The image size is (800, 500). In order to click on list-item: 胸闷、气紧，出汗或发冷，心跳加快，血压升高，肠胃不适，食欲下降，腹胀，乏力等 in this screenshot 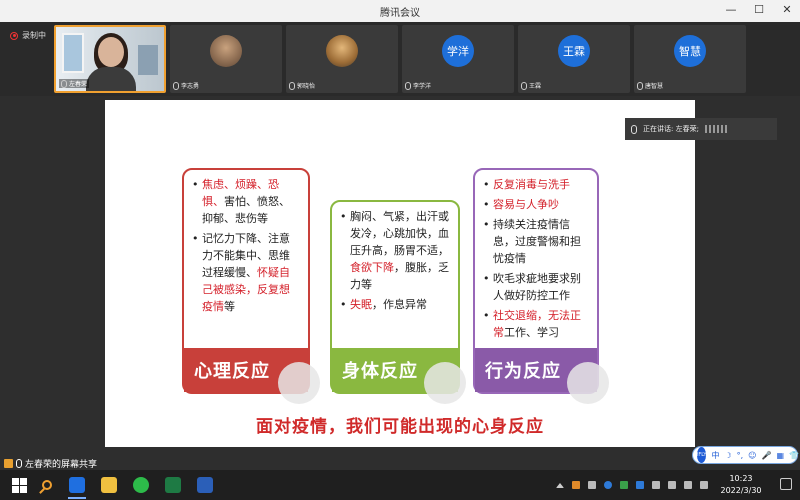, I will do `click(395, 250)`.